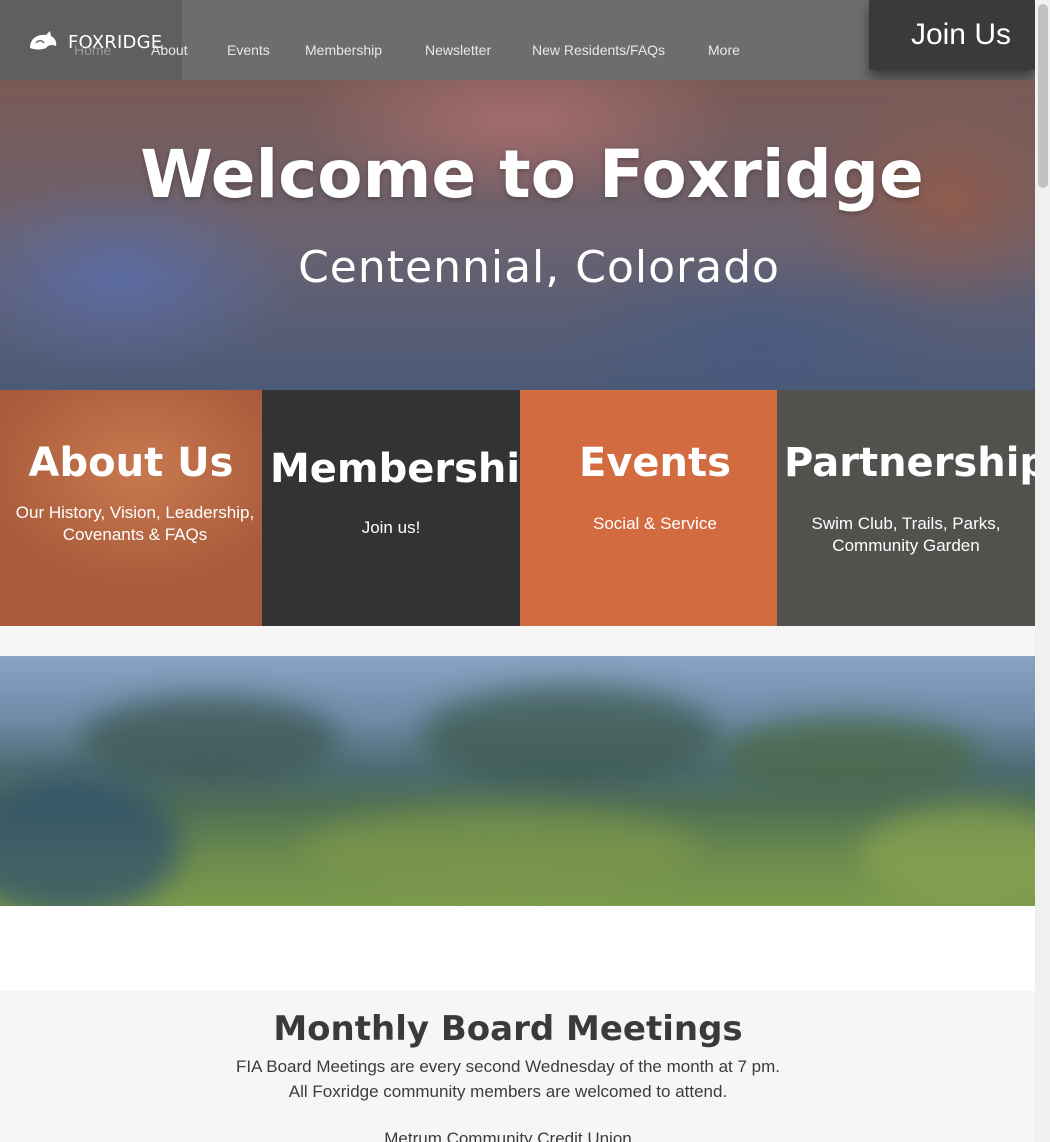 This screenshot has height=1142, width=1050. What do you see at coordinates (655, 523) in the screenshot?
I see `tile-events-subtitle: Social & Service` at bounding box center [655, 523].